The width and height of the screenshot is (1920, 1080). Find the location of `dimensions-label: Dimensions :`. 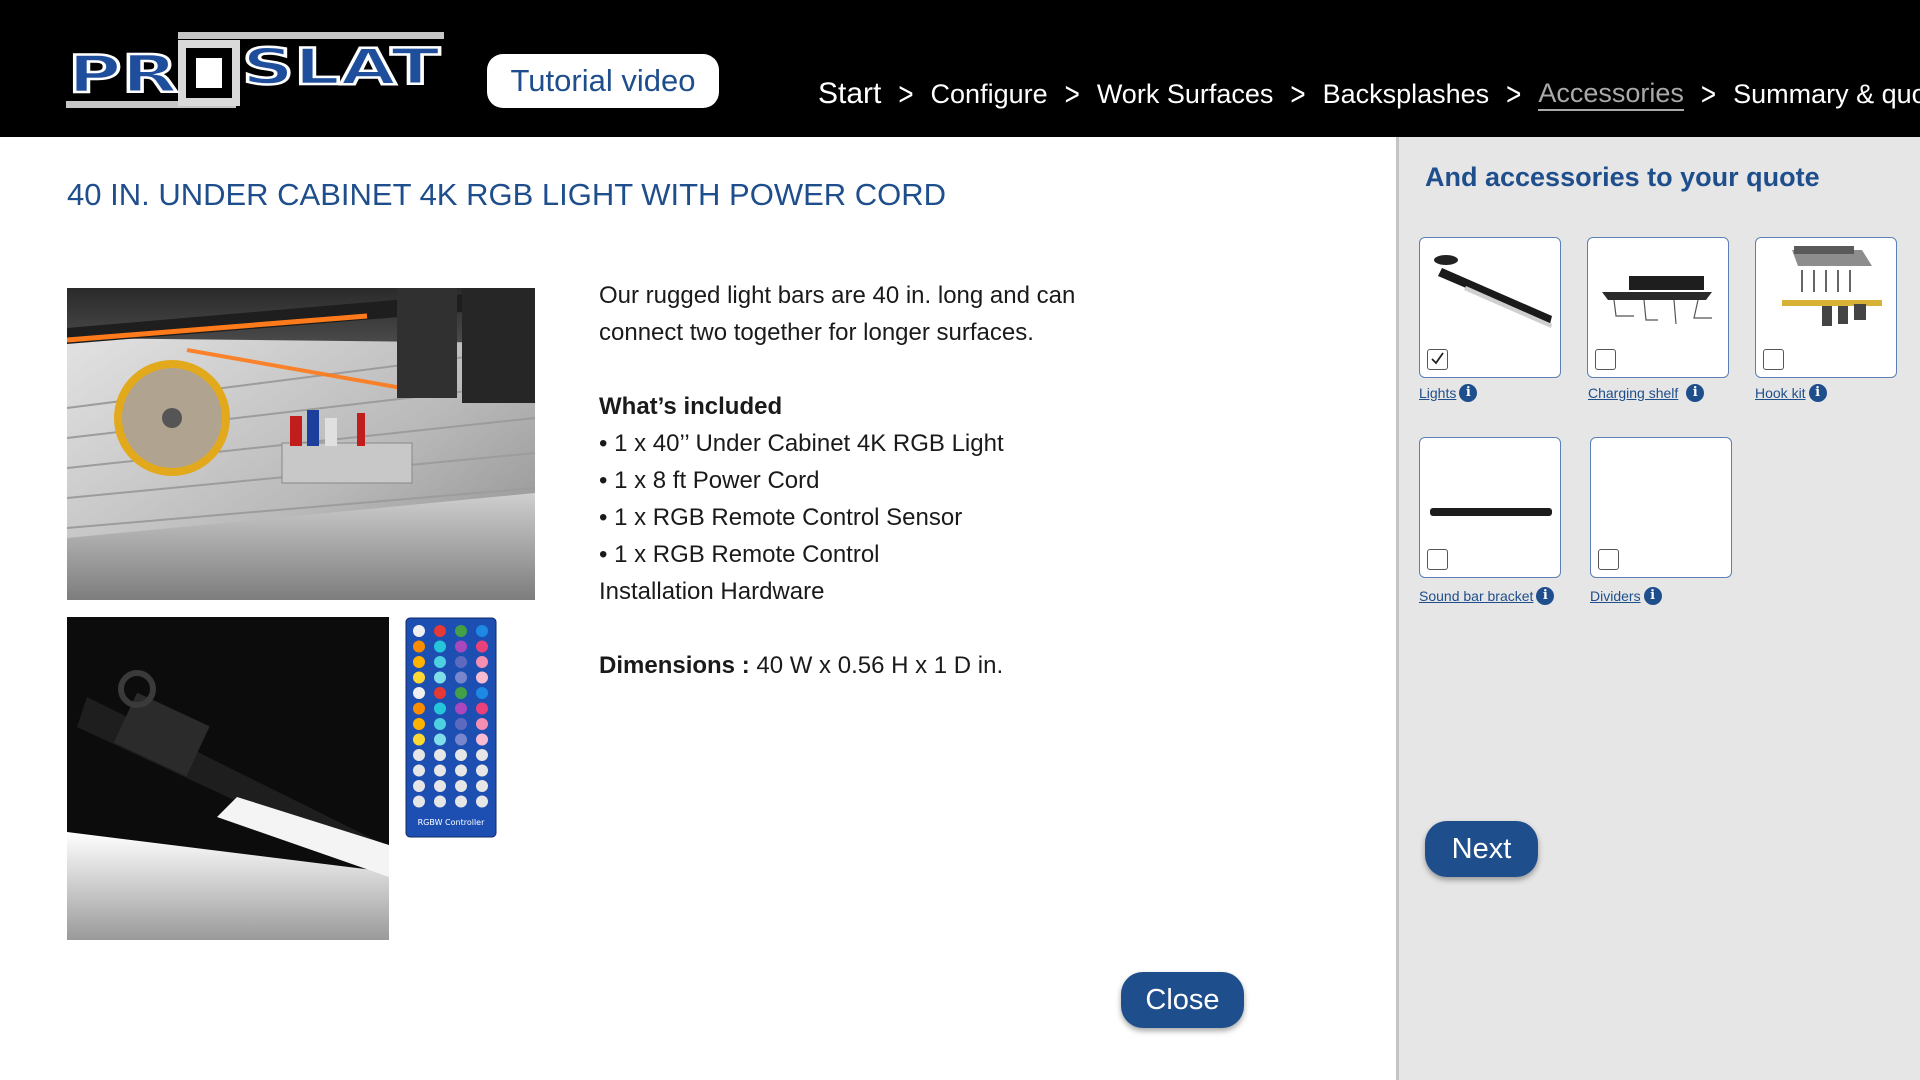

dimensions-label: Dimensions : is located at coordinates (674, 665).